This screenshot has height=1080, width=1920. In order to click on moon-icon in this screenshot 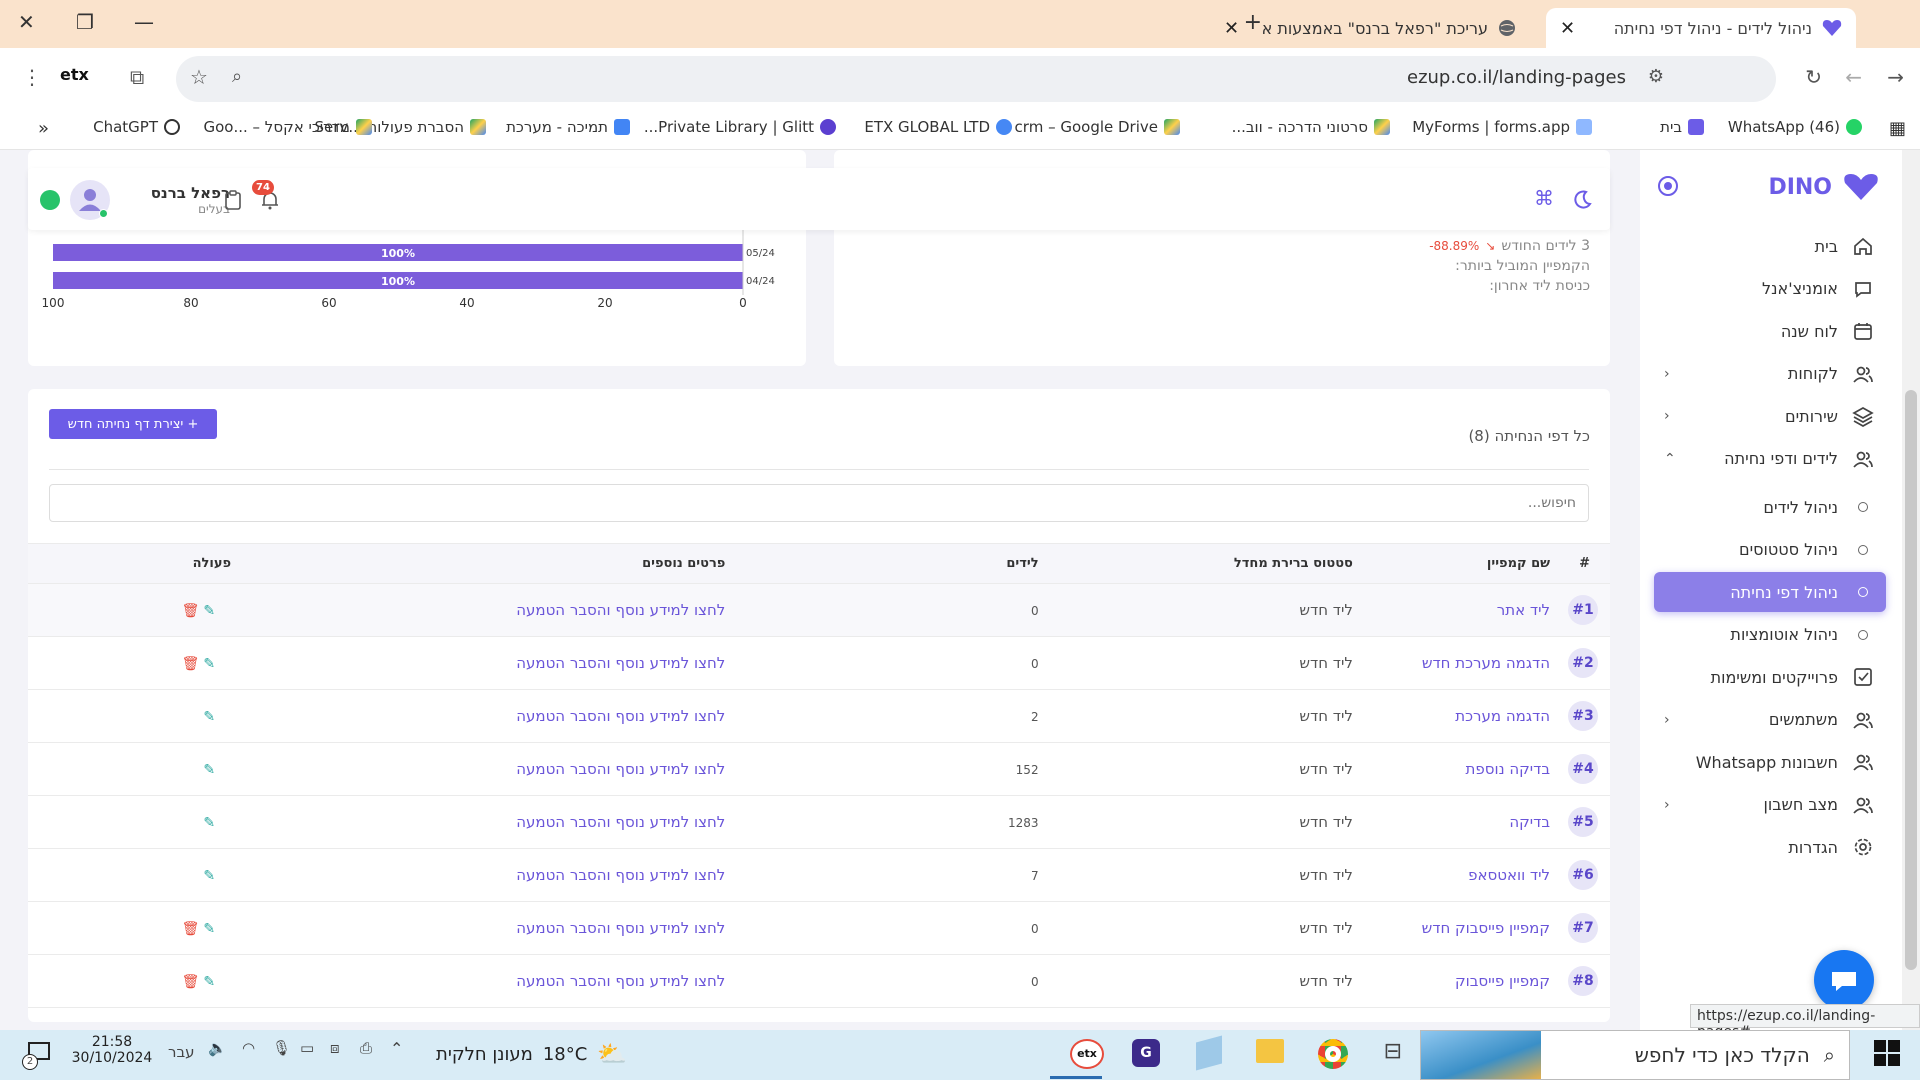, I will do `click(1582, 200)`.